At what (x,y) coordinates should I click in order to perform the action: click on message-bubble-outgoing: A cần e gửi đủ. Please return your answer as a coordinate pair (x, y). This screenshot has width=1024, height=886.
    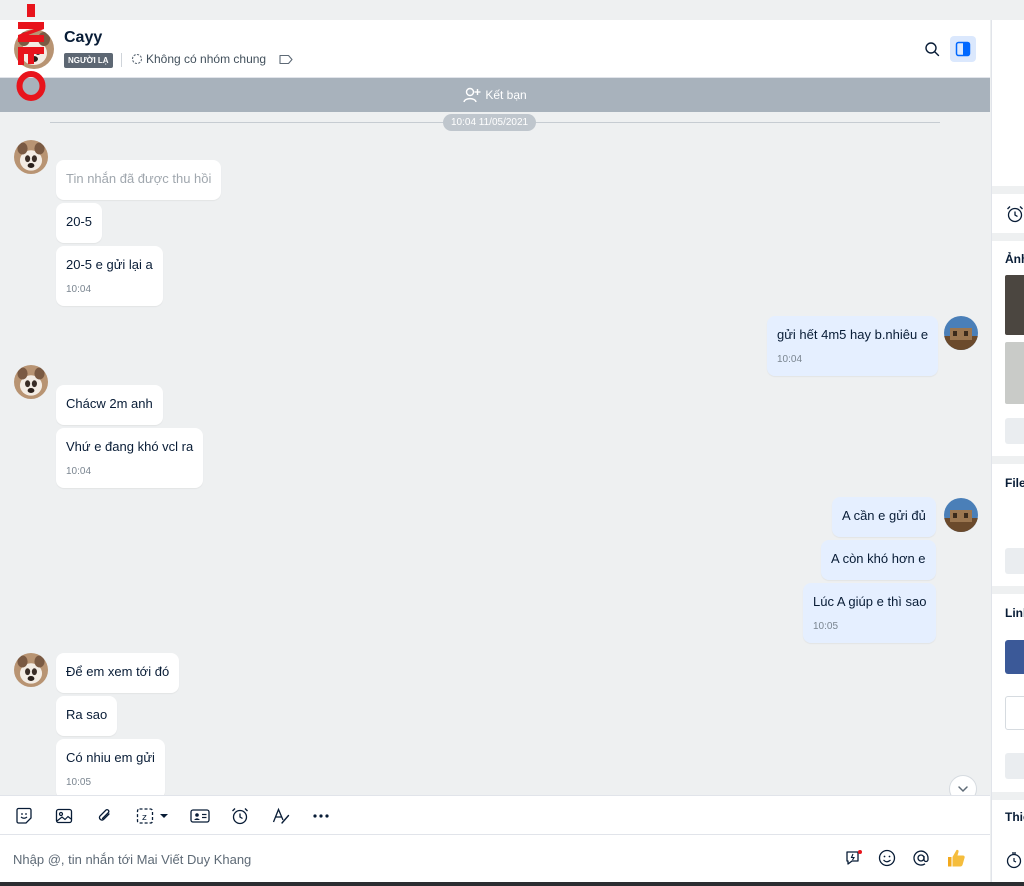
    Looking at the image, I should click on (884, 517).